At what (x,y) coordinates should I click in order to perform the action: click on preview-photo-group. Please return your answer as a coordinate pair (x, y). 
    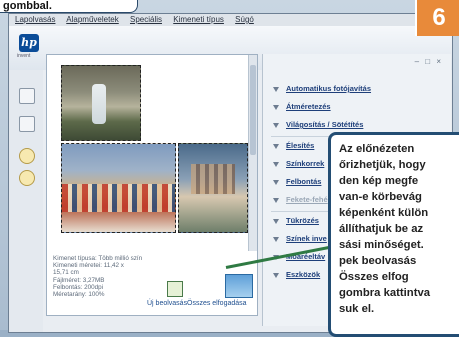
    Looking at the image, I should click on (118, 188).